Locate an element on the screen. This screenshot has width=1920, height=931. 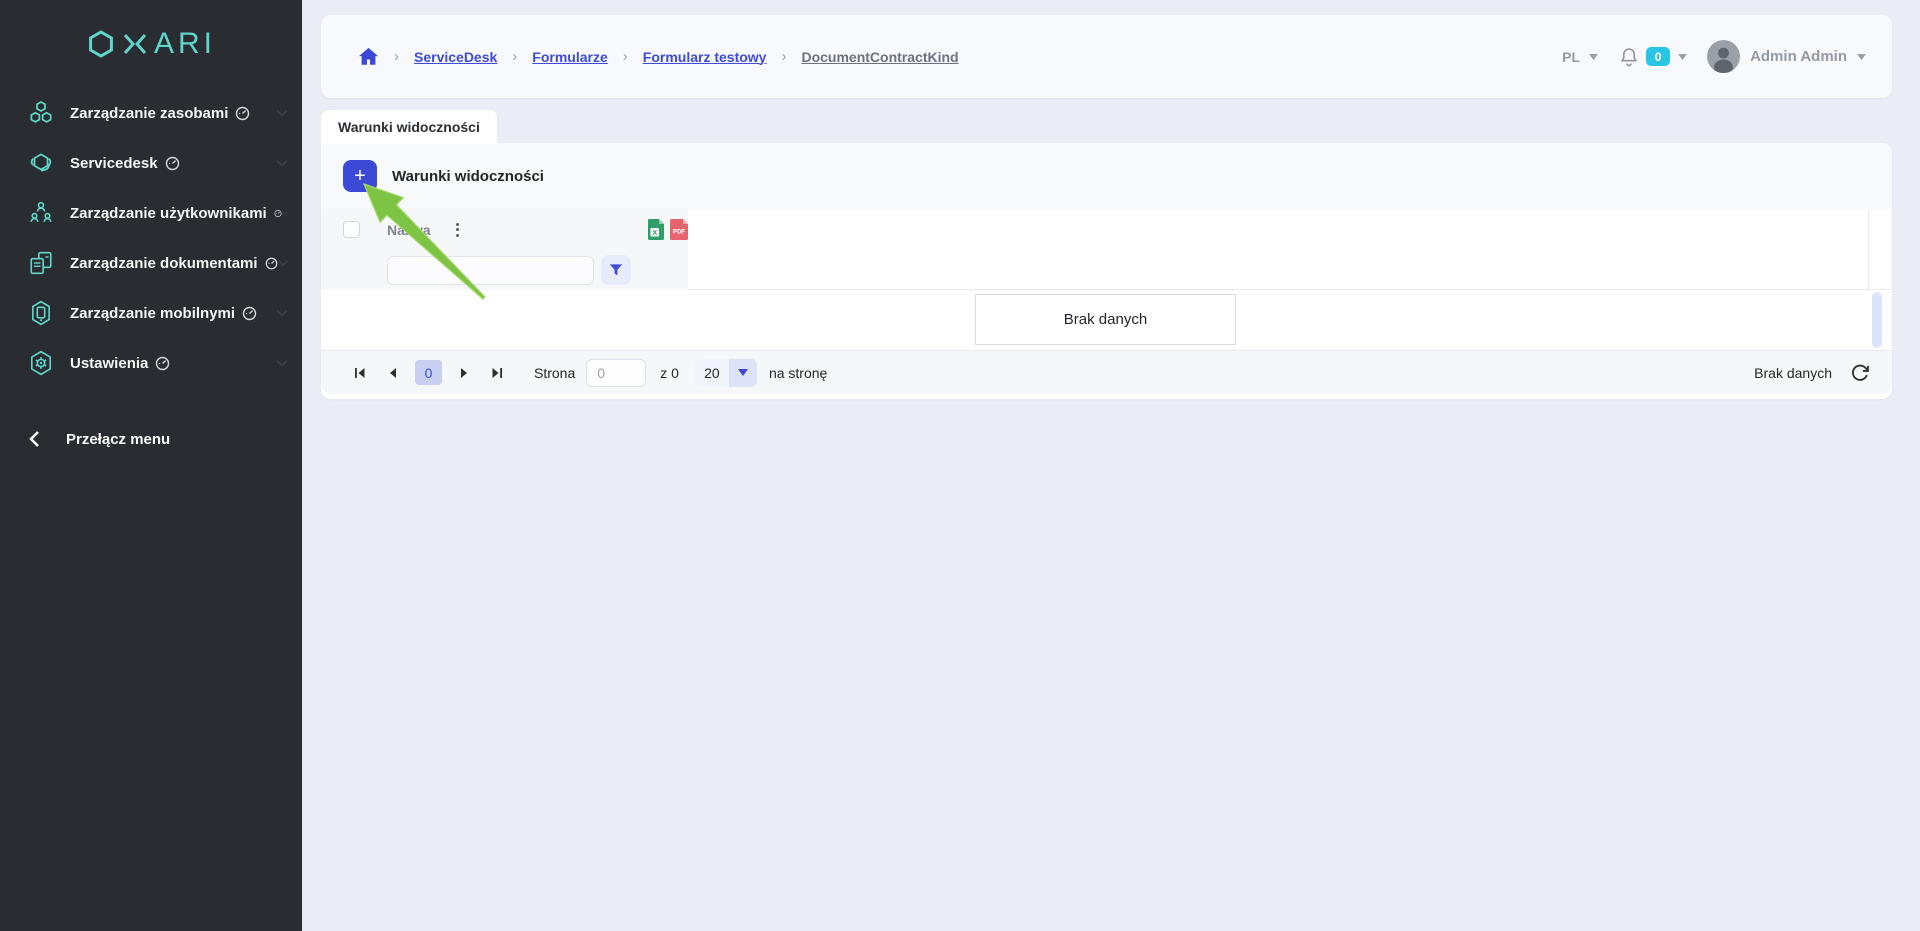
tab-warunki-widocznosci: Warunki widoczności is located at coordinates (409, 127).